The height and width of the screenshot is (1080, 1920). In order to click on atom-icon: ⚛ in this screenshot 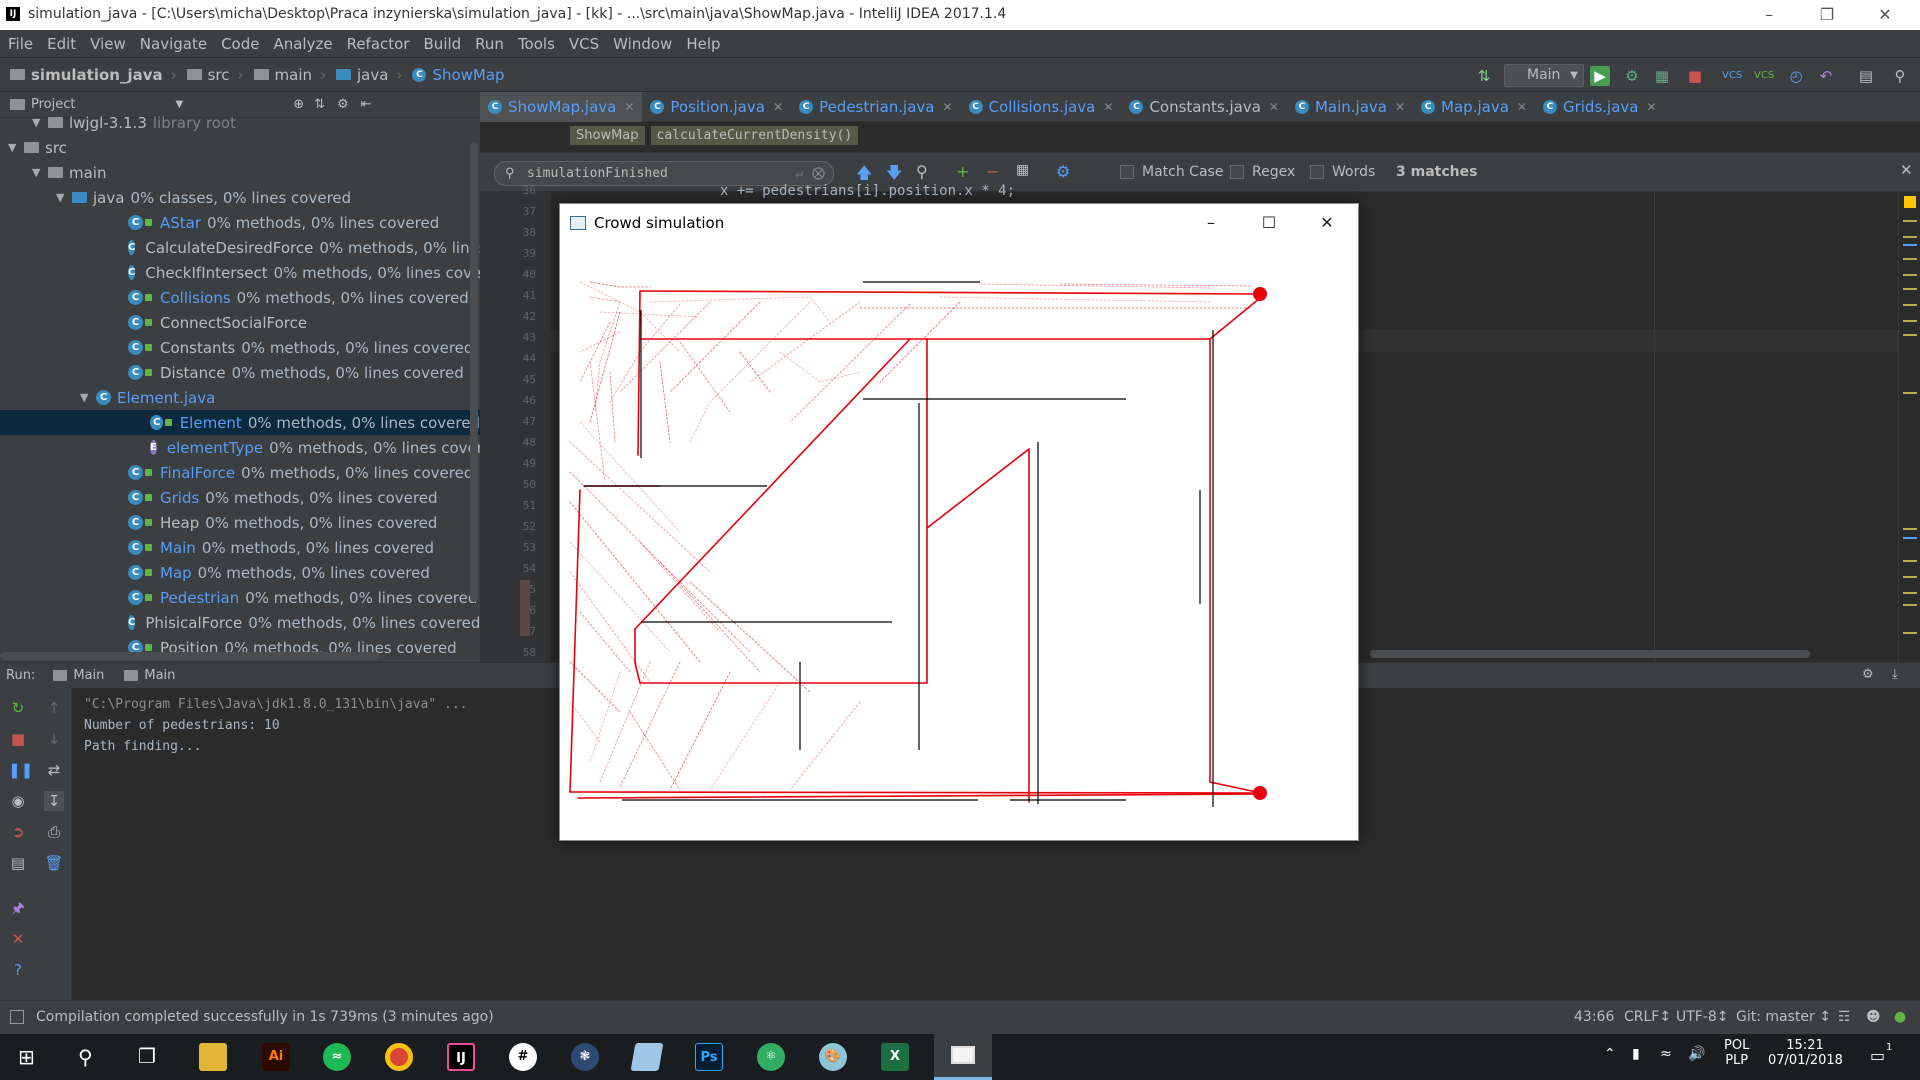, I will do `click(771, 1057)`.